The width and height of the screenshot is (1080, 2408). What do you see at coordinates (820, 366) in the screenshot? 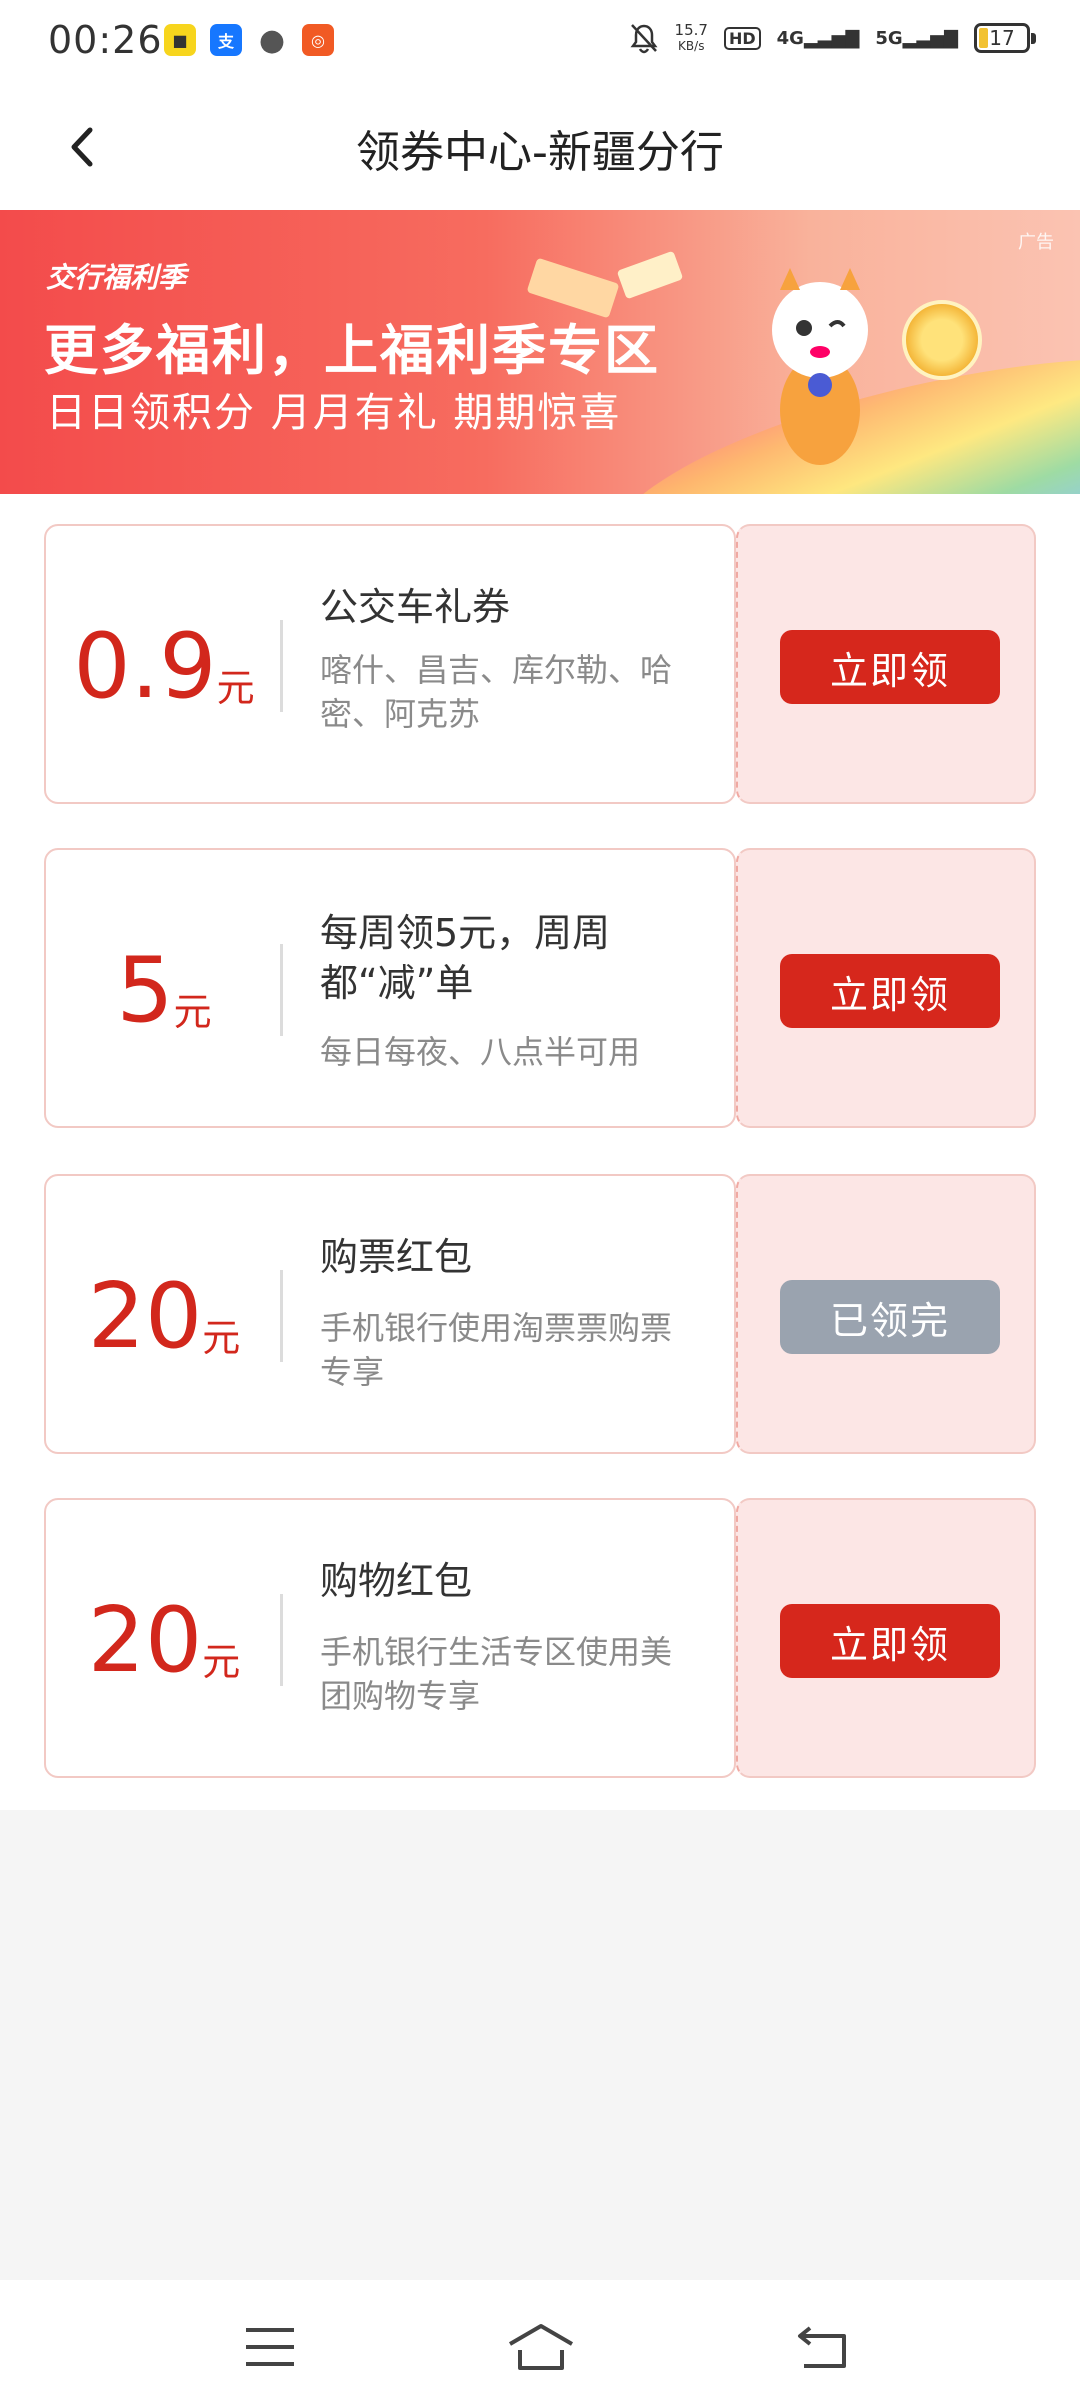
I see `mascot-illustration` at bounding box center [820, 366].